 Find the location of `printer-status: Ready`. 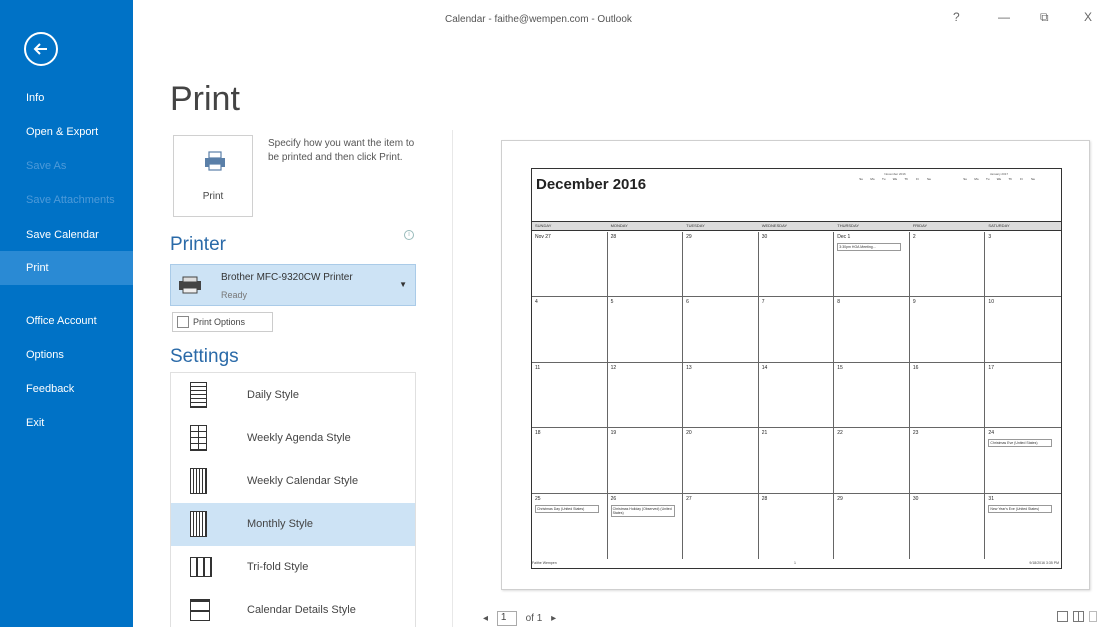

printer-status: Ready is located at coordinates (234, 295).